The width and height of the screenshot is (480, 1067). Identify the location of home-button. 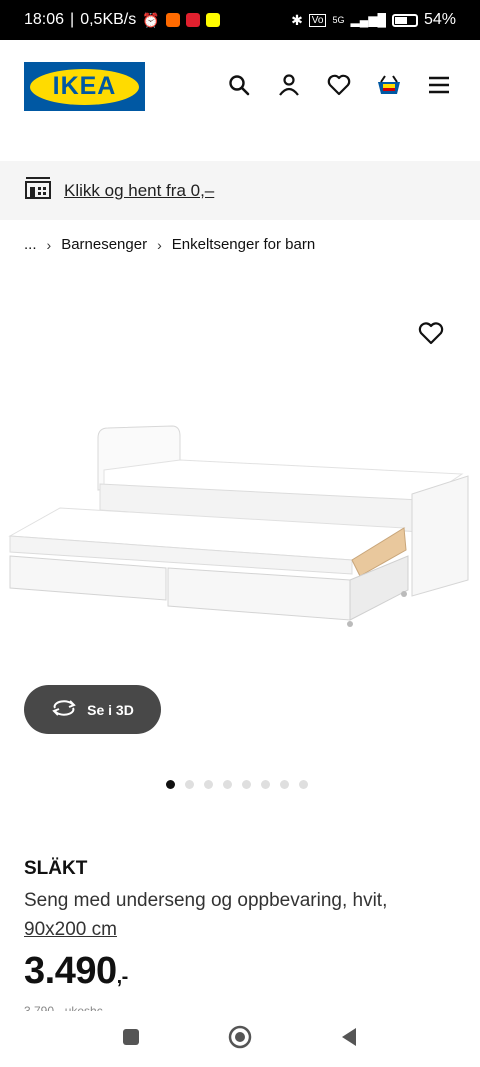
(240, 1039).